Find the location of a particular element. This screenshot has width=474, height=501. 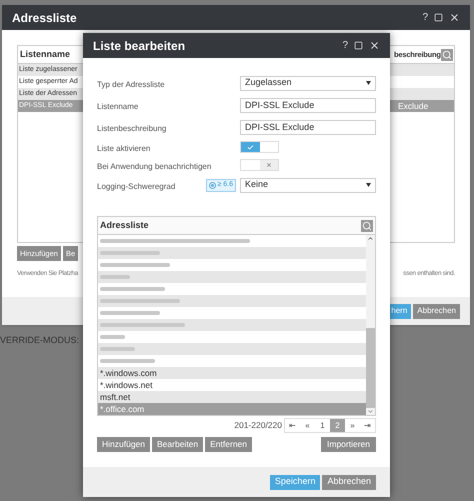

column-header: Listenname is located at coordinates (45, 54).